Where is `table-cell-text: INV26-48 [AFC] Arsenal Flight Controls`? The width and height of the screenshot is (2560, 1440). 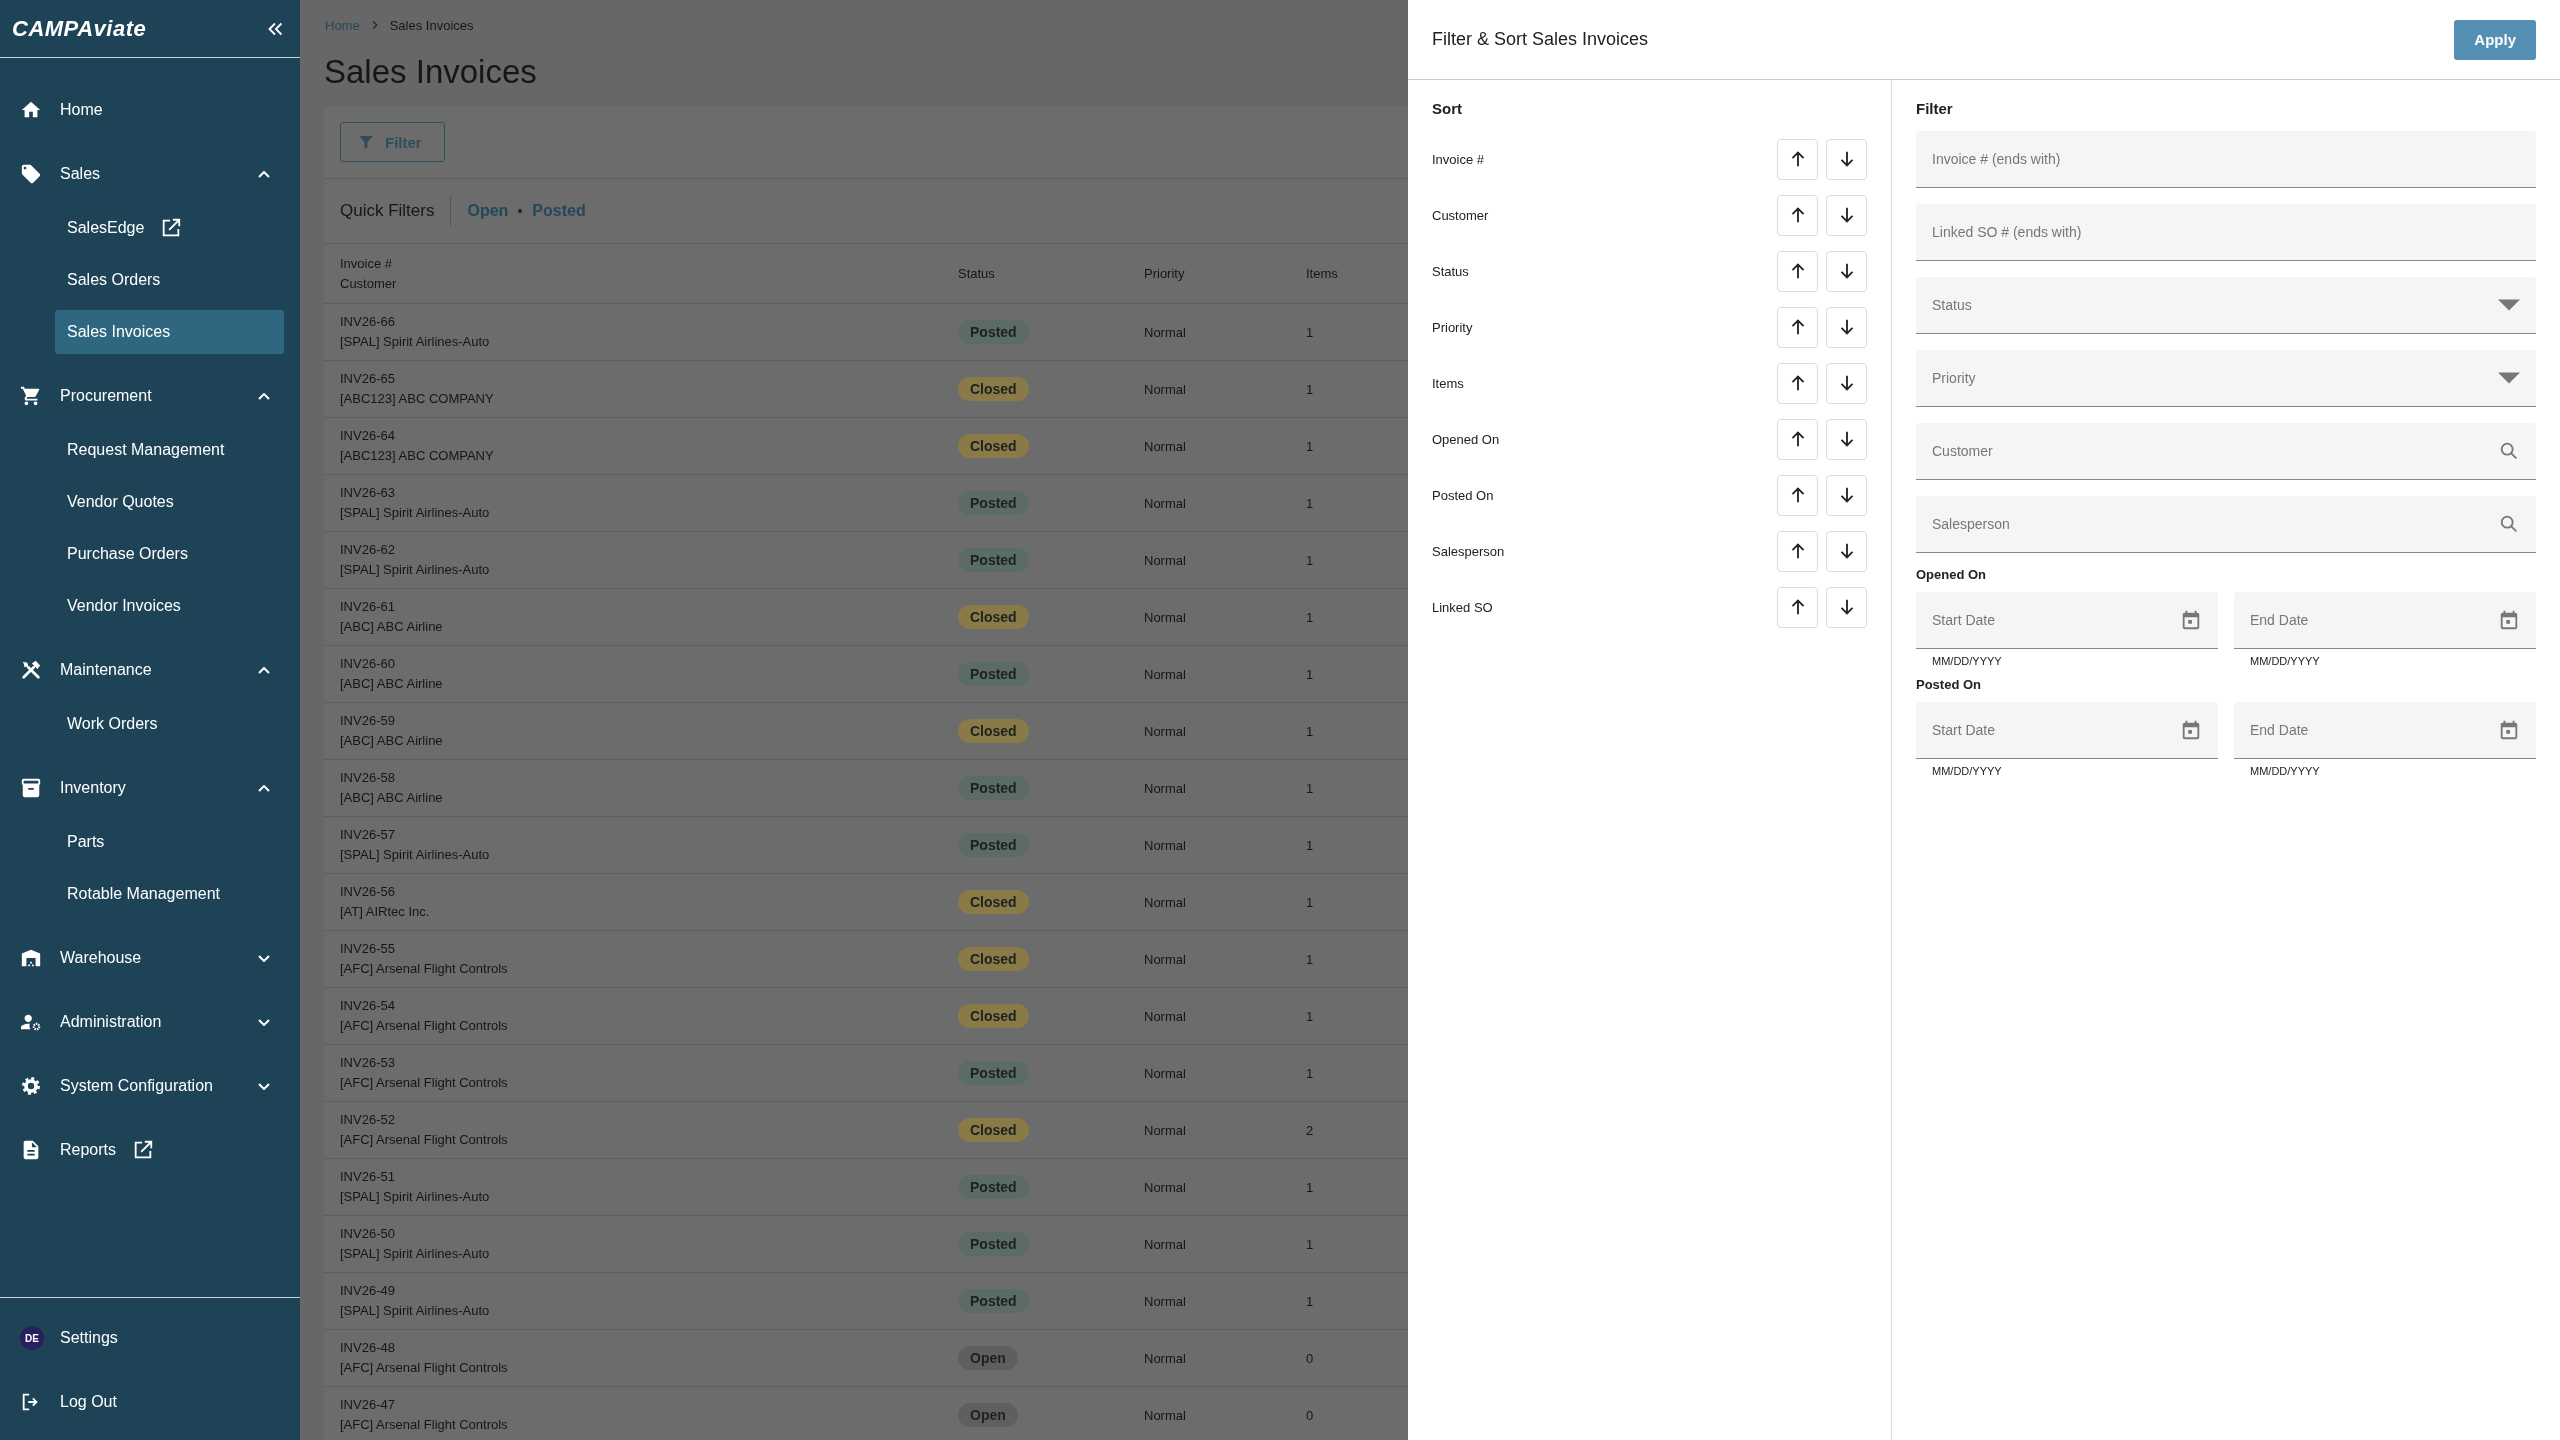
table-cell-text: INV26-48 [AFC] Arsenal Flight Controls is located at coordinates (424, 1358).